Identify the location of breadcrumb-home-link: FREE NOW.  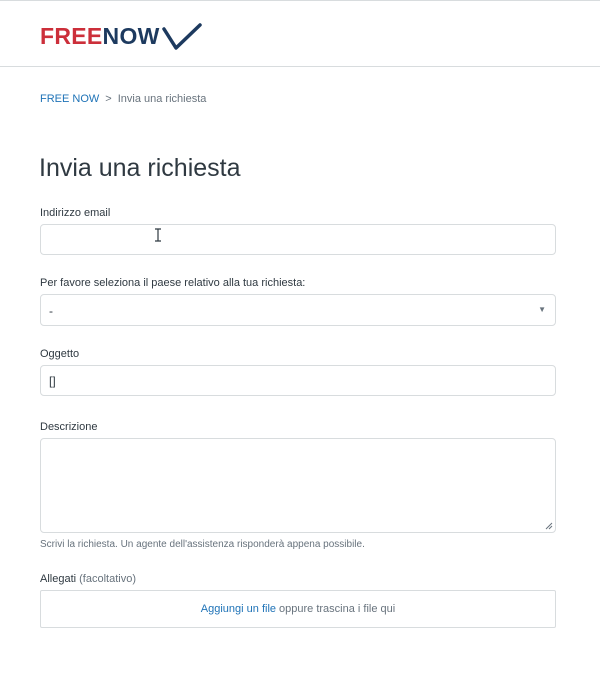
(69, 99).